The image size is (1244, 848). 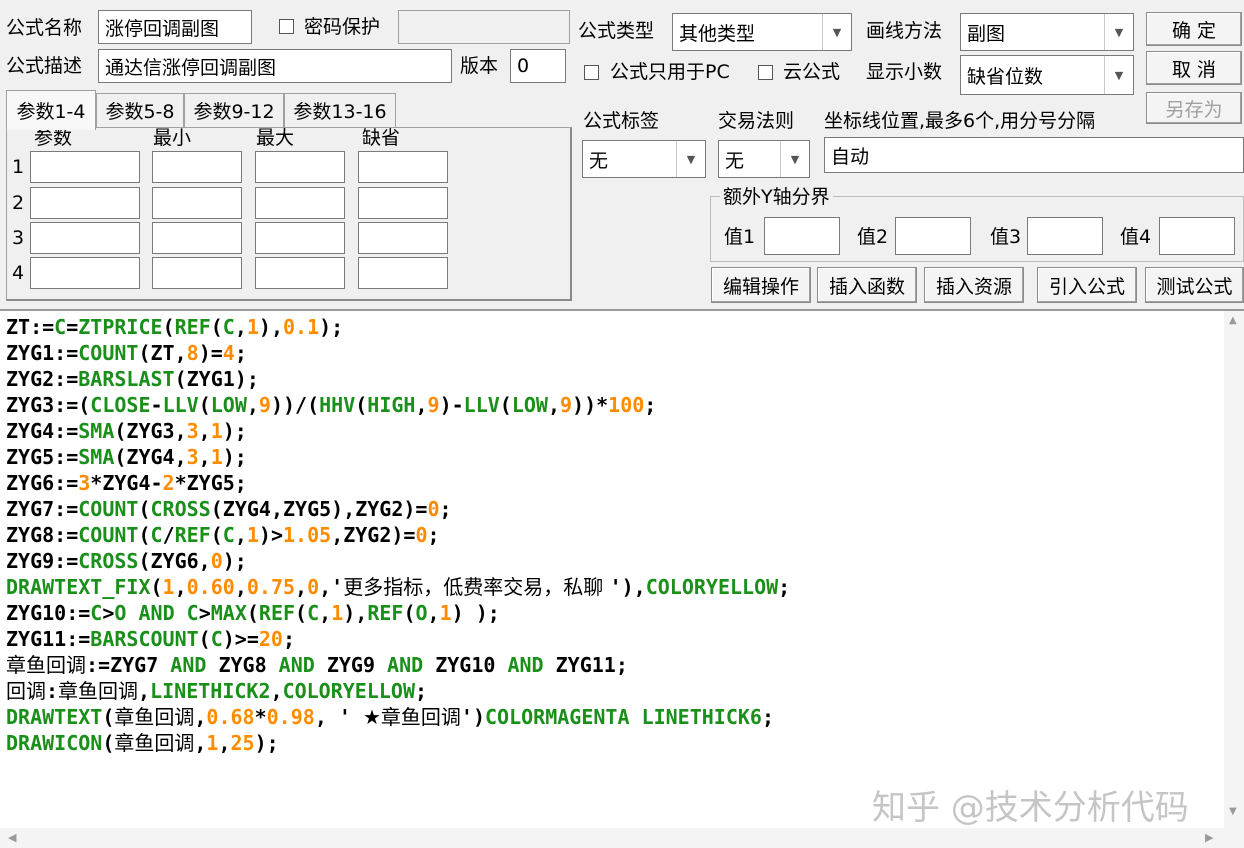 What do you see at coordinates (140, 110) in the screenshot?
I see `tab-params-5-8: 参数5-8` at bounding box center [140, 110].